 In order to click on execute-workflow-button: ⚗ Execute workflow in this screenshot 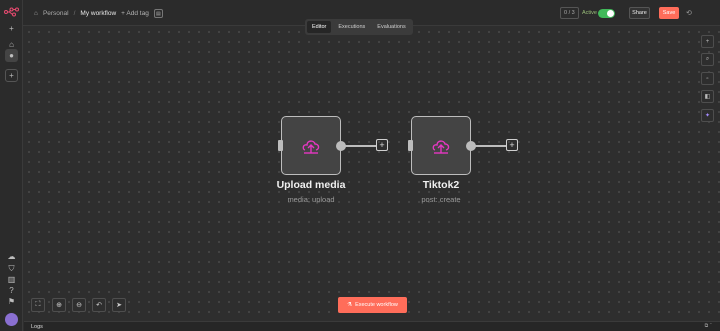, I will do `click(372, 305)`.